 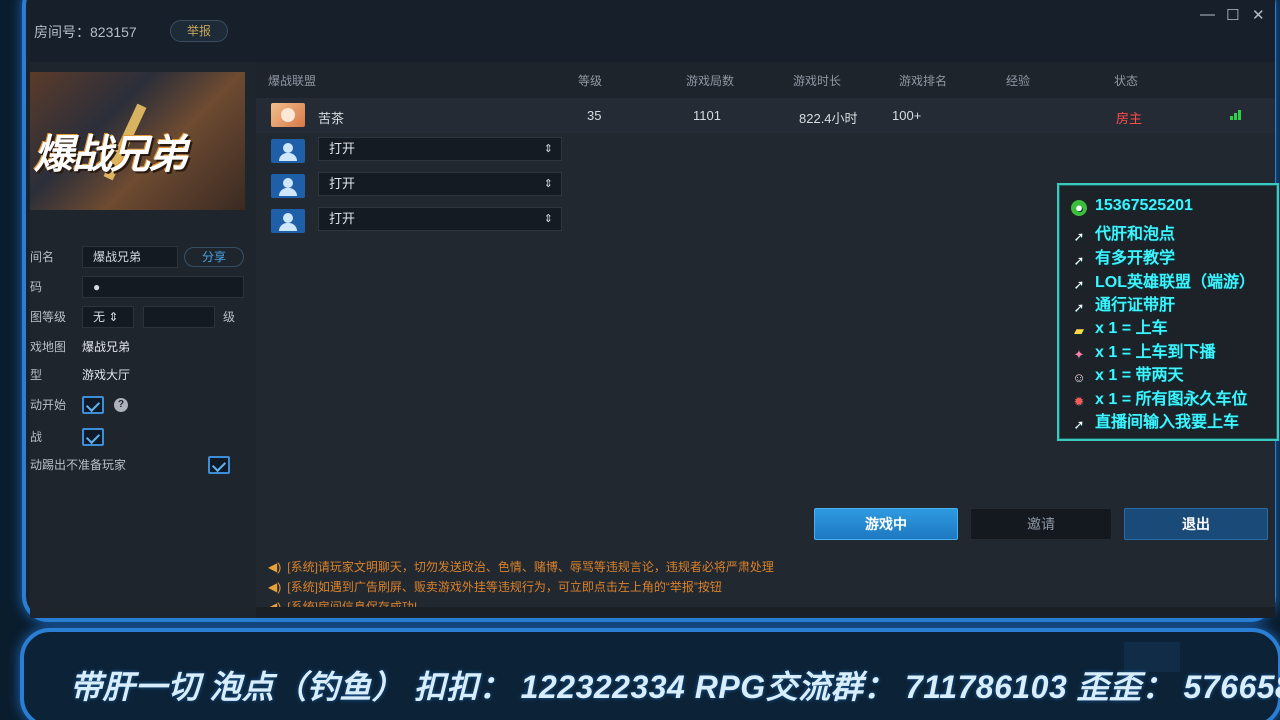 I want to click on map-cover-image: 爆战兄弟, so click(x=137, y=141).